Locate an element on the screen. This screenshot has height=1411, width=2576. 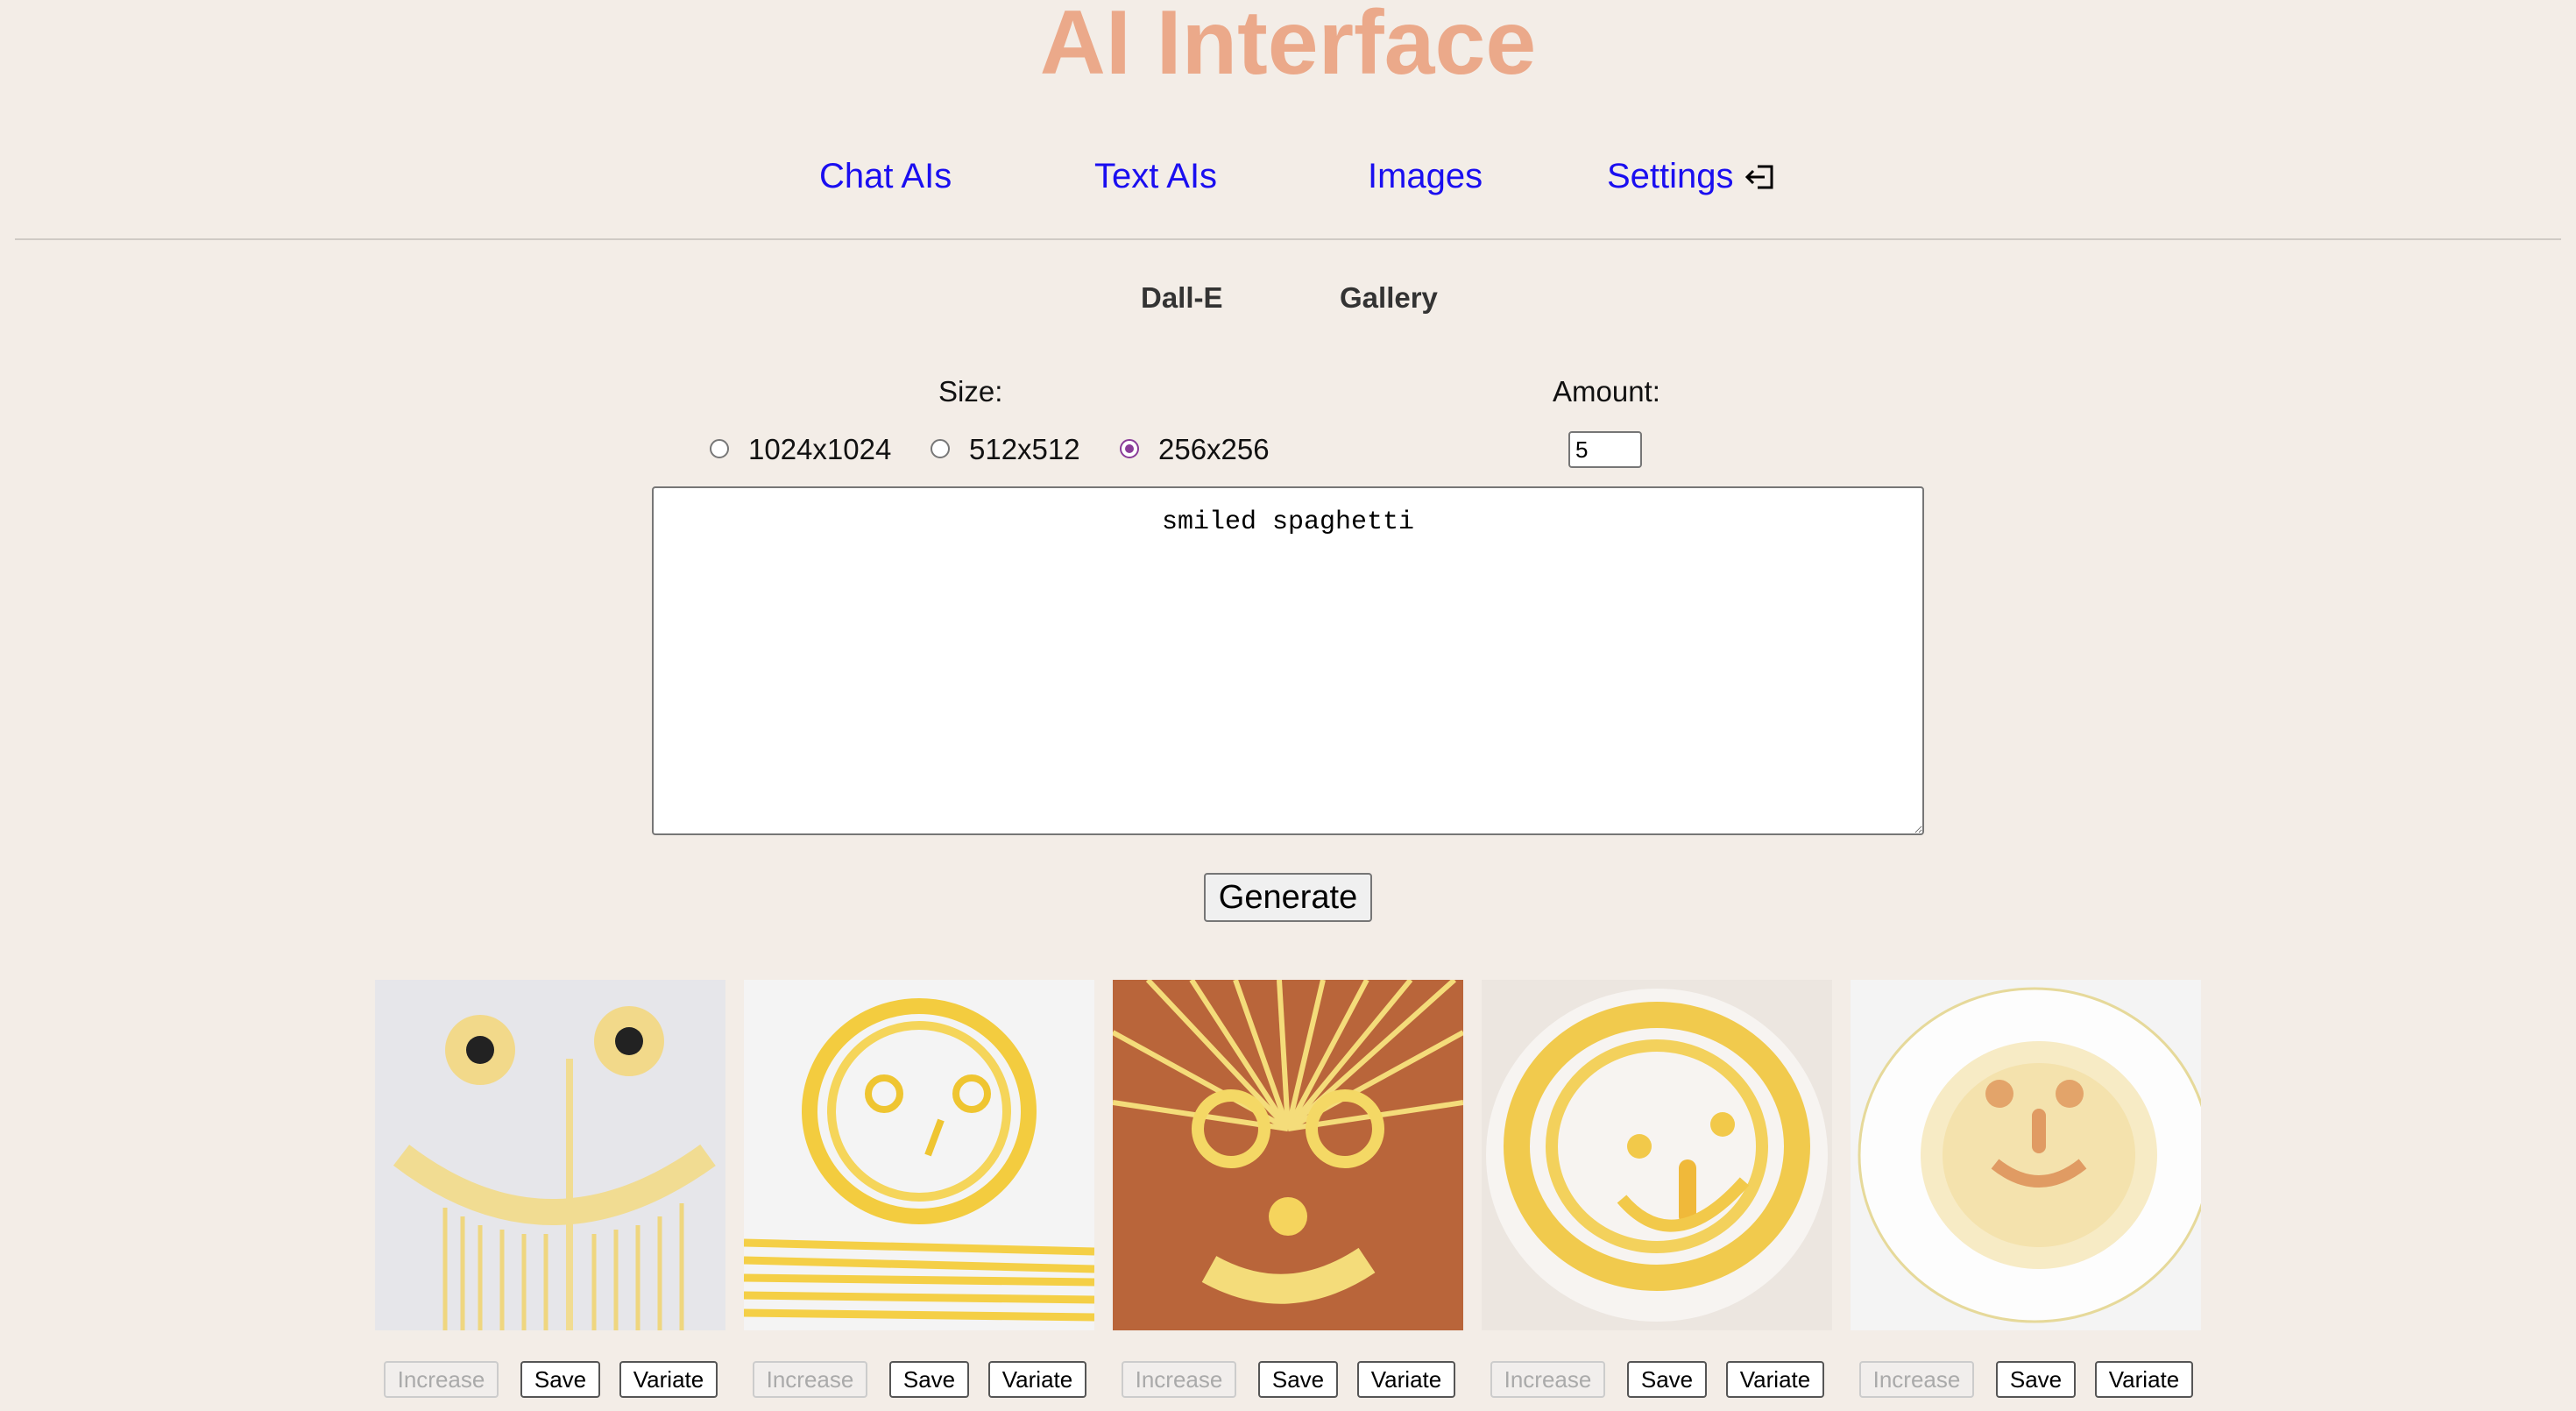
increase-button-5: Increase is located at coordinates (1916, 1379).